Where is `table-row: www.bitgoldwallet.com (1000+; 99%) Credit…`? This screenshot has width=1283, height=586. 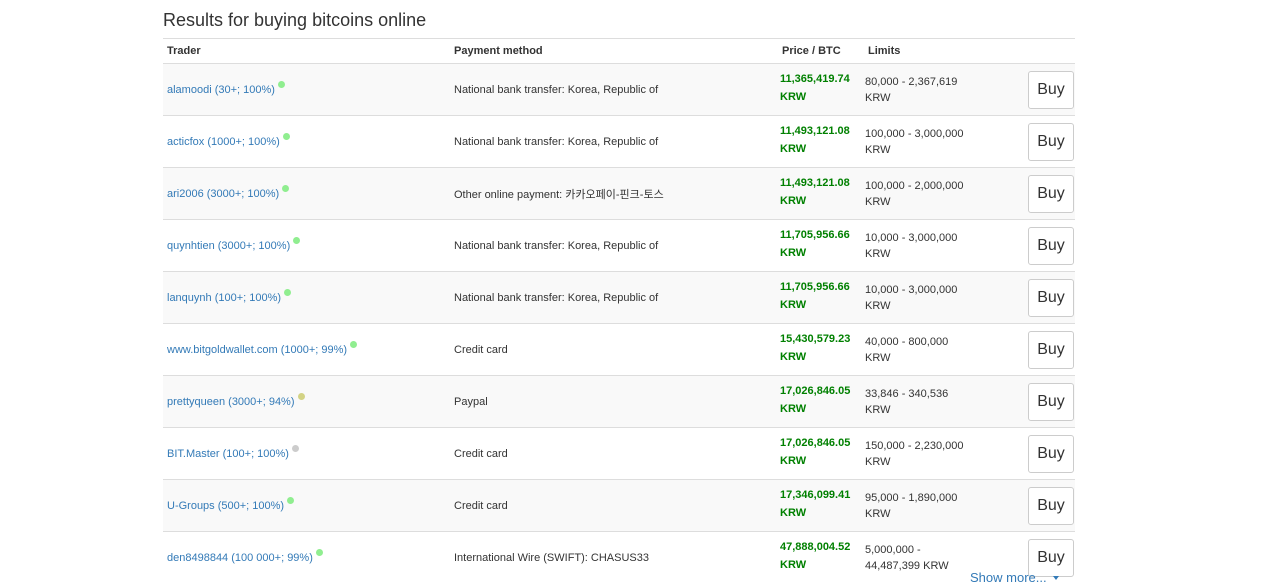 table-row: www.bitgoldwallet.com (1000+; 99%) Credit… is located at coordinates (619, 349).